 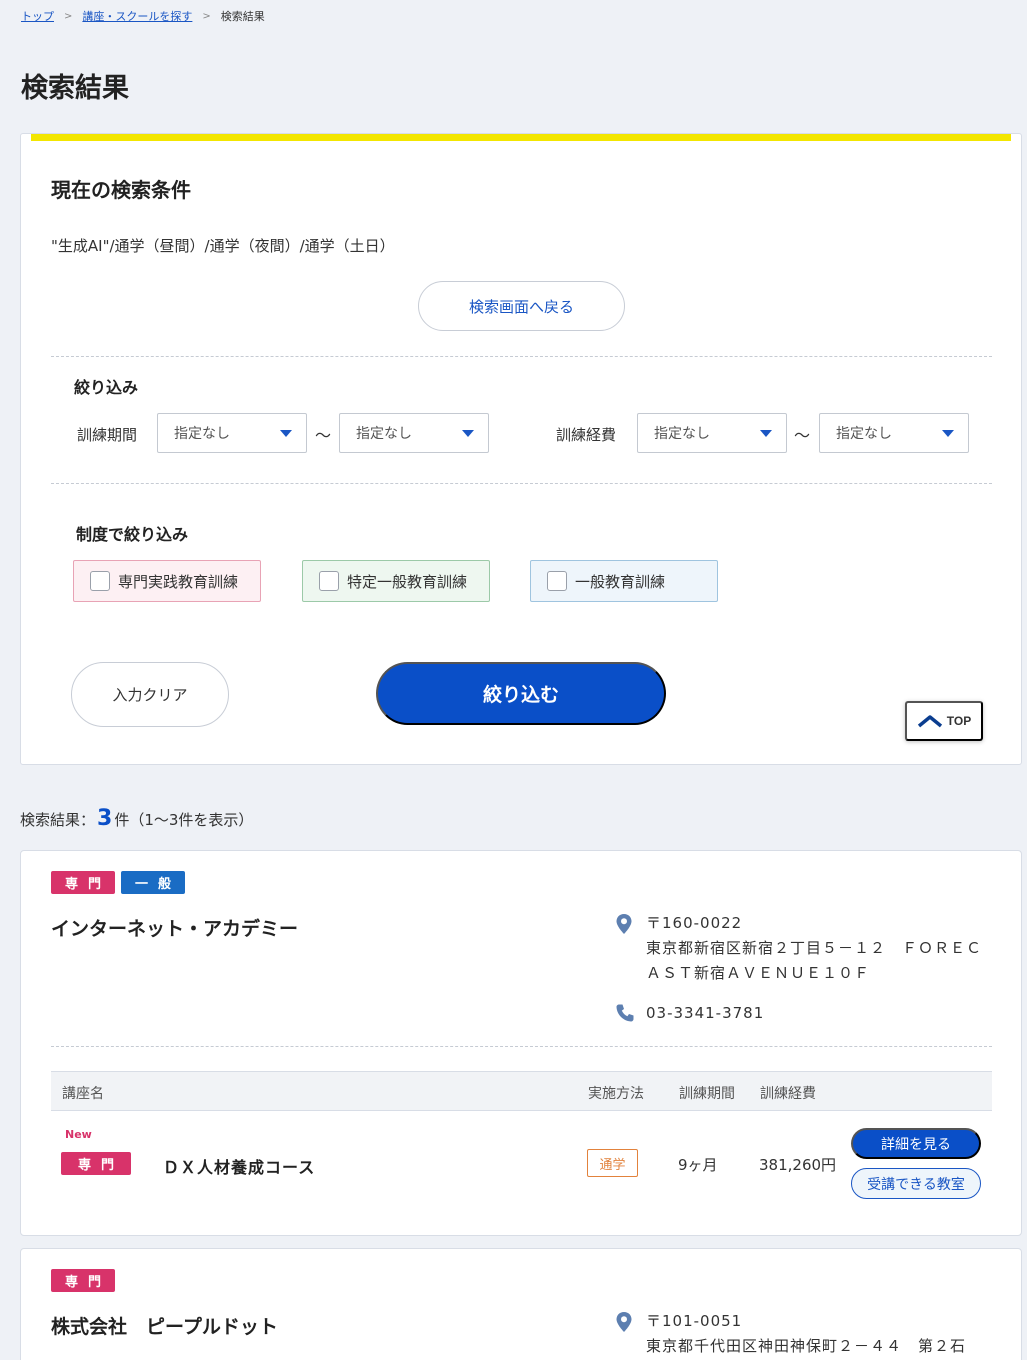 I want to click on method-badge: 通学, so click(x=612, y=1163).